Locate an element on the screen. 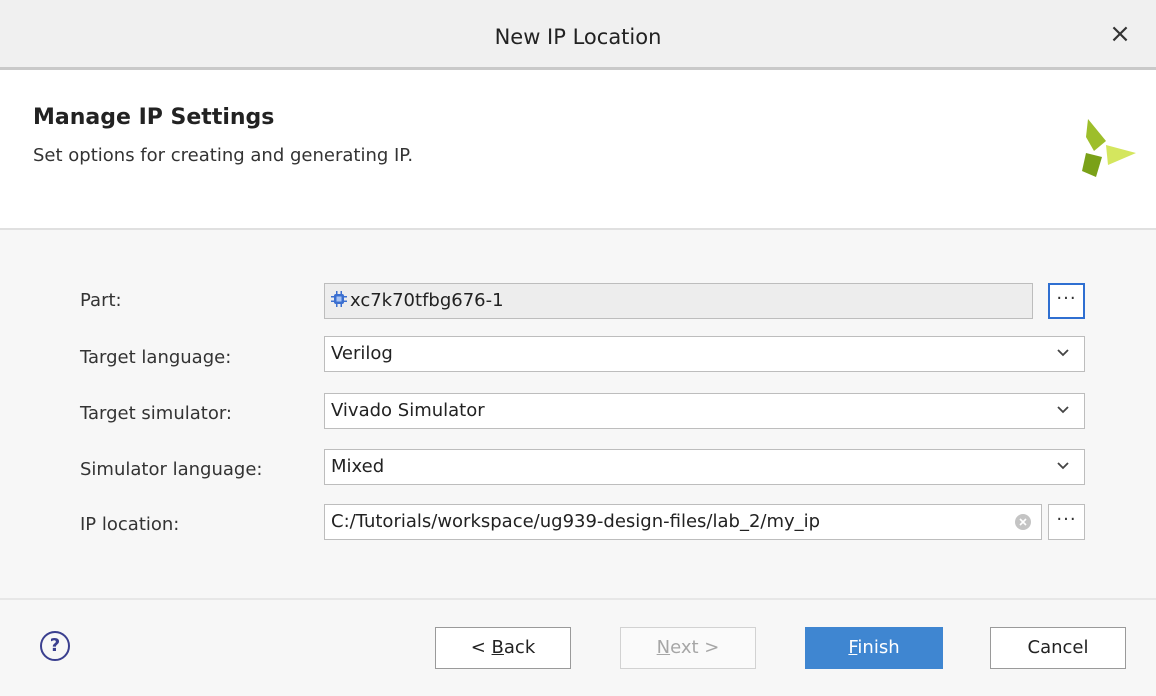 The image size is (1156, 696). finish-button: Finish is located at coordinates (874, 648).